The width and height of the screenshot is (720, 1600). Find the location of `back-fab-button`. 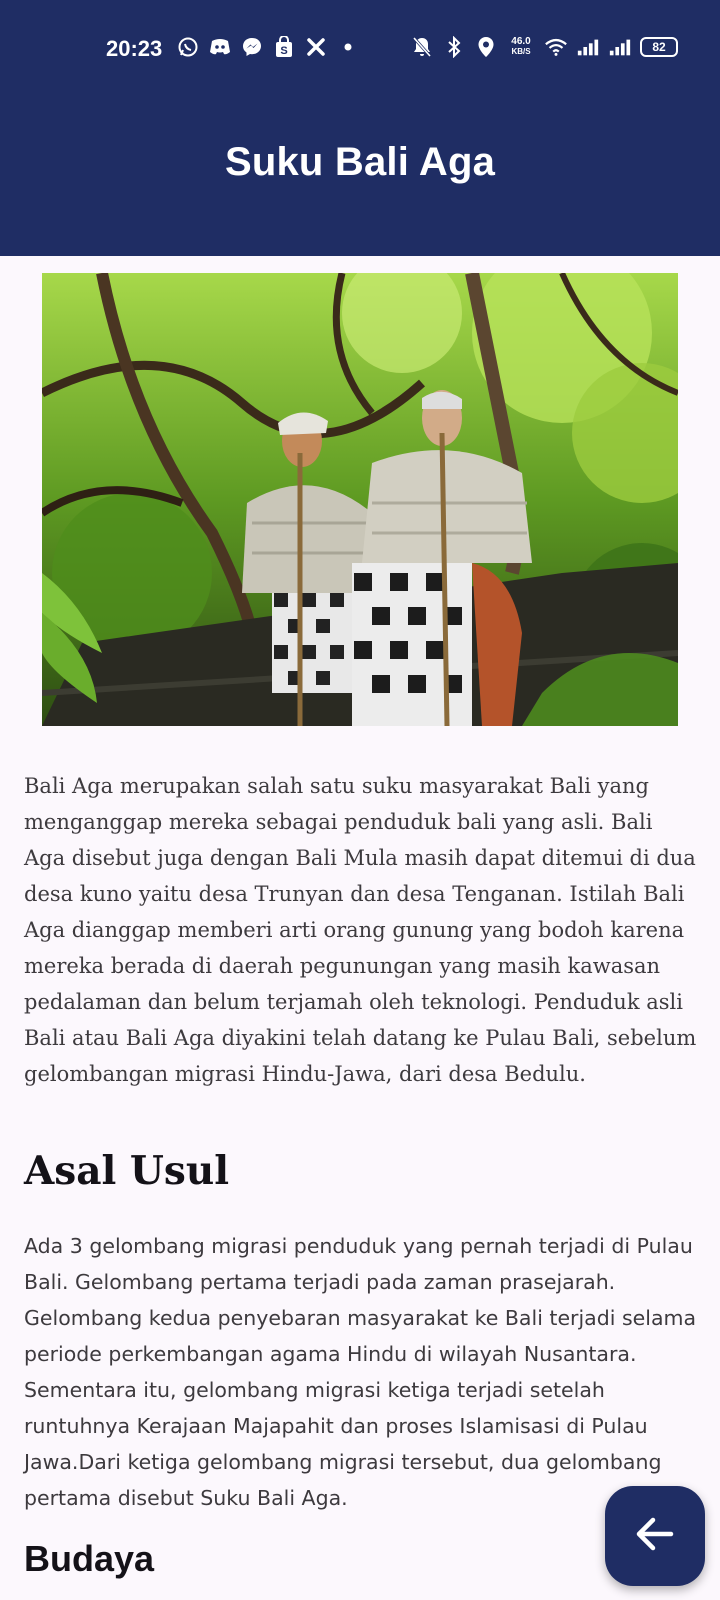

back-fab-button is located at coordinates (655, 1536).